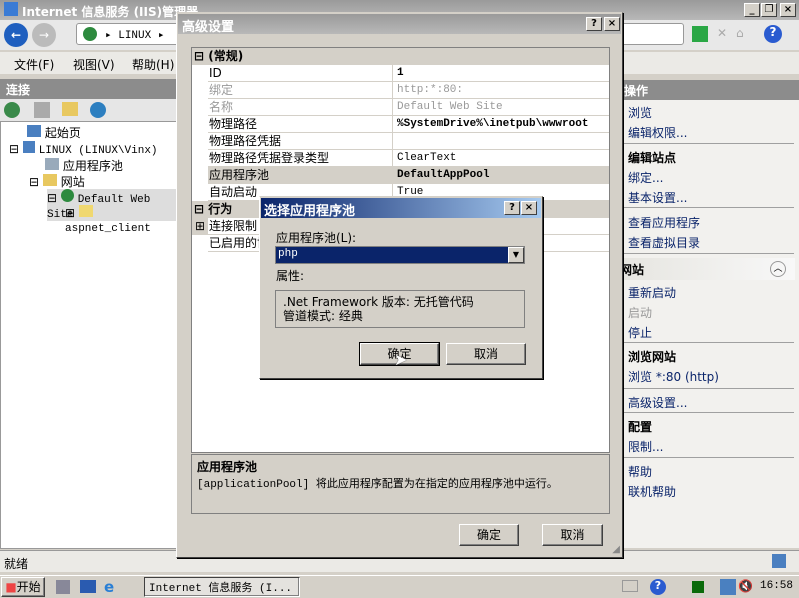 This screenshot has width=799, height=598. I want to click on property-value: Default Web Site, so click(501, 107).